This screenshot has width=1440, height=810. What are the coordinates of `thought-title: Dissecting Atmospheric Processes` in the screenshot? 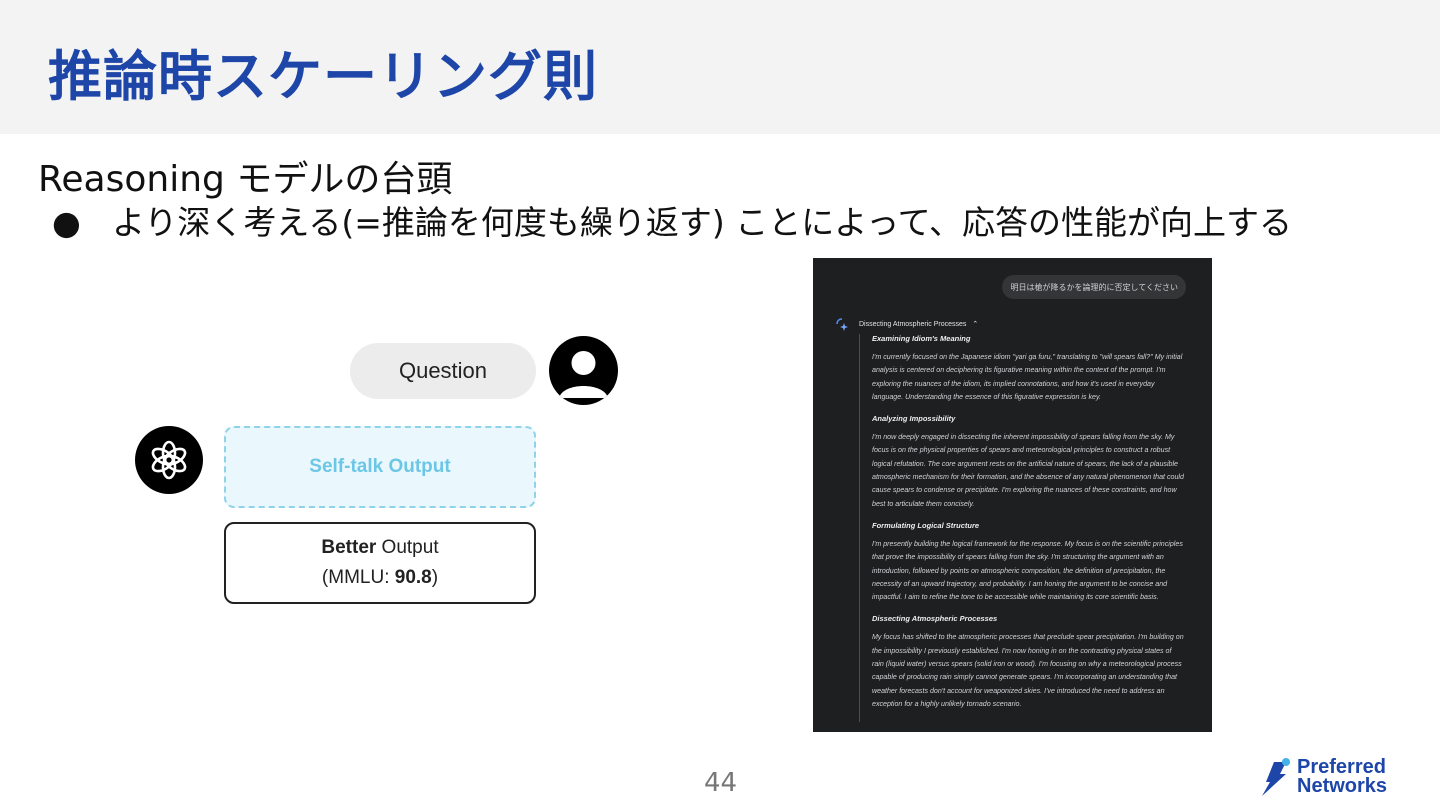 It's located at (913, 324).